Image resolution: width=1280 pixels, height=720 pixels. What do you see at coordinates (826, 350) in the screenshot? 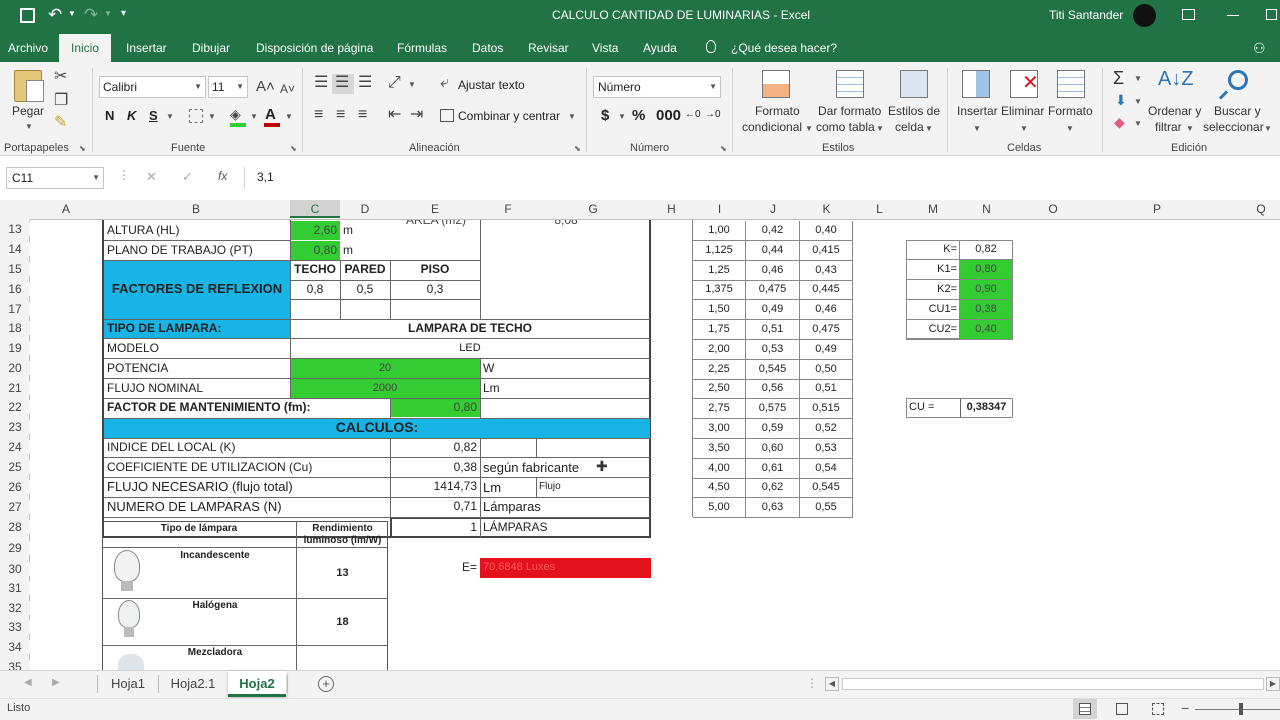
I see `ijk-cell: 0,49` at bounding box center [826, 350].